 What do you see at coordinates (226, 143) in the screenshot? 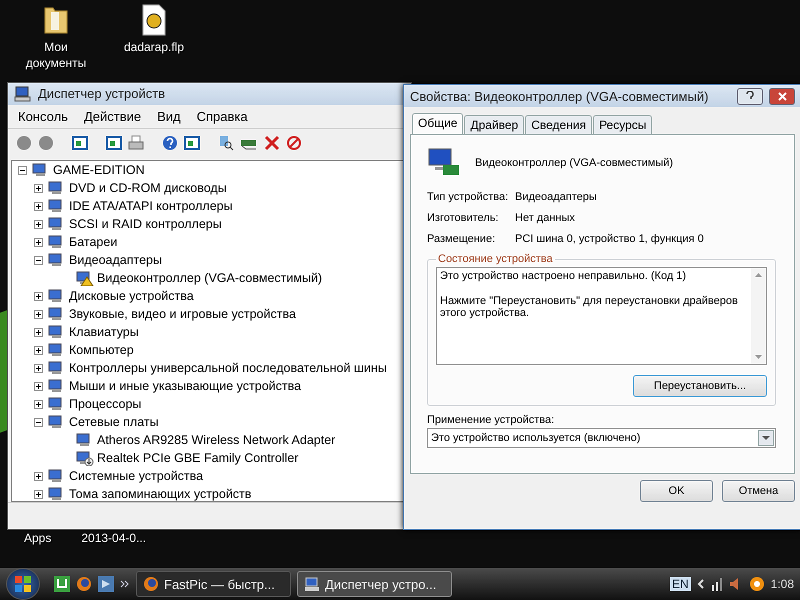
I see `magnifier-icon` at bounding box center [226, 143].